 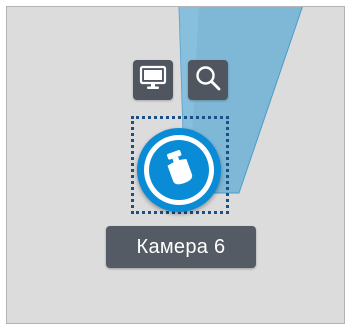 I want to click on monitor-button, so click(x=153, y=80).